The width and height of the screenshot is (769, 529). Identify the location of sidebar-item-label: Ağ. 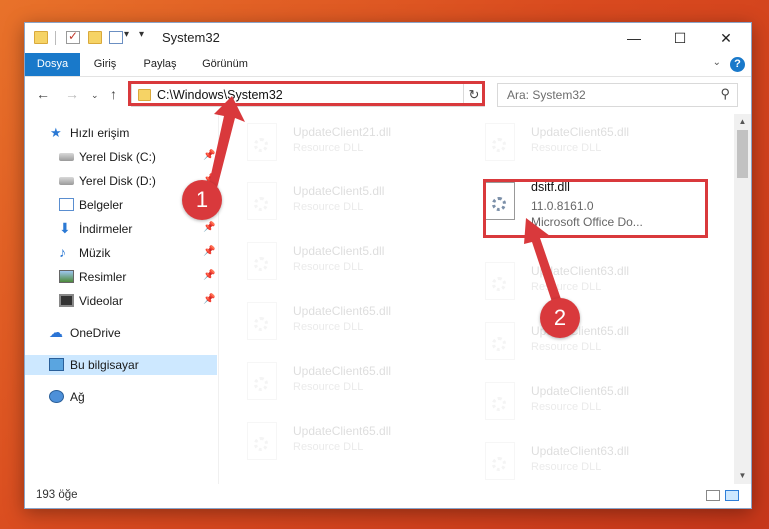
(77, 397).